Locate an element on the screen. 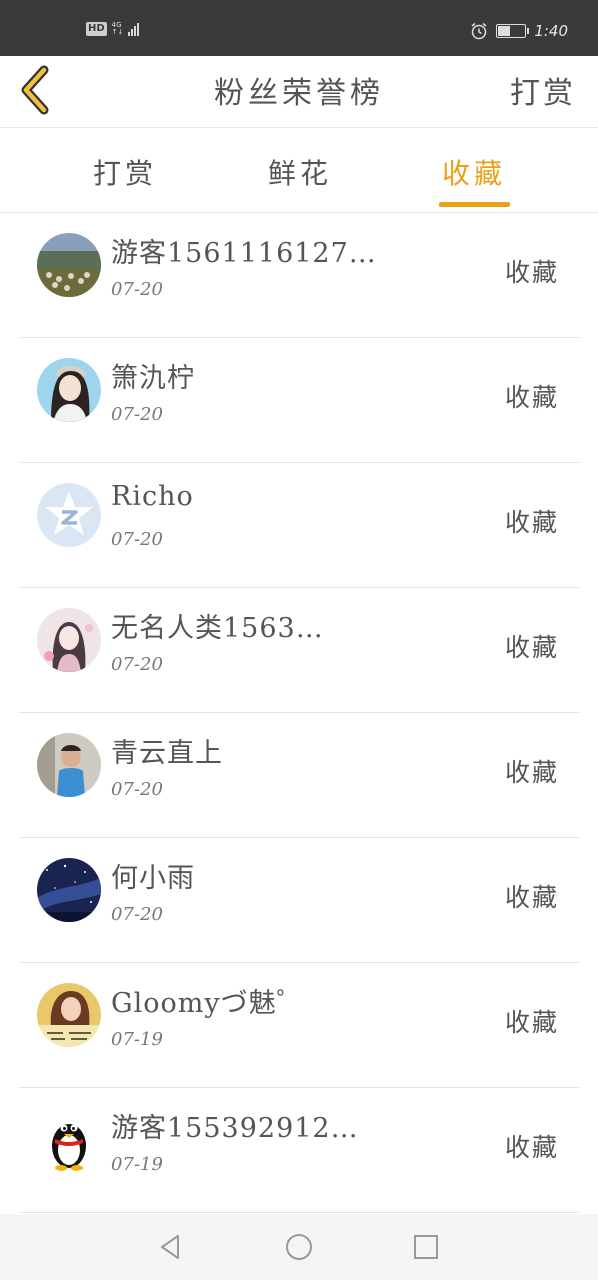 This screenshot has height=1280, width=598. user-name: 青云直上 is located at coordinates (167, 753).